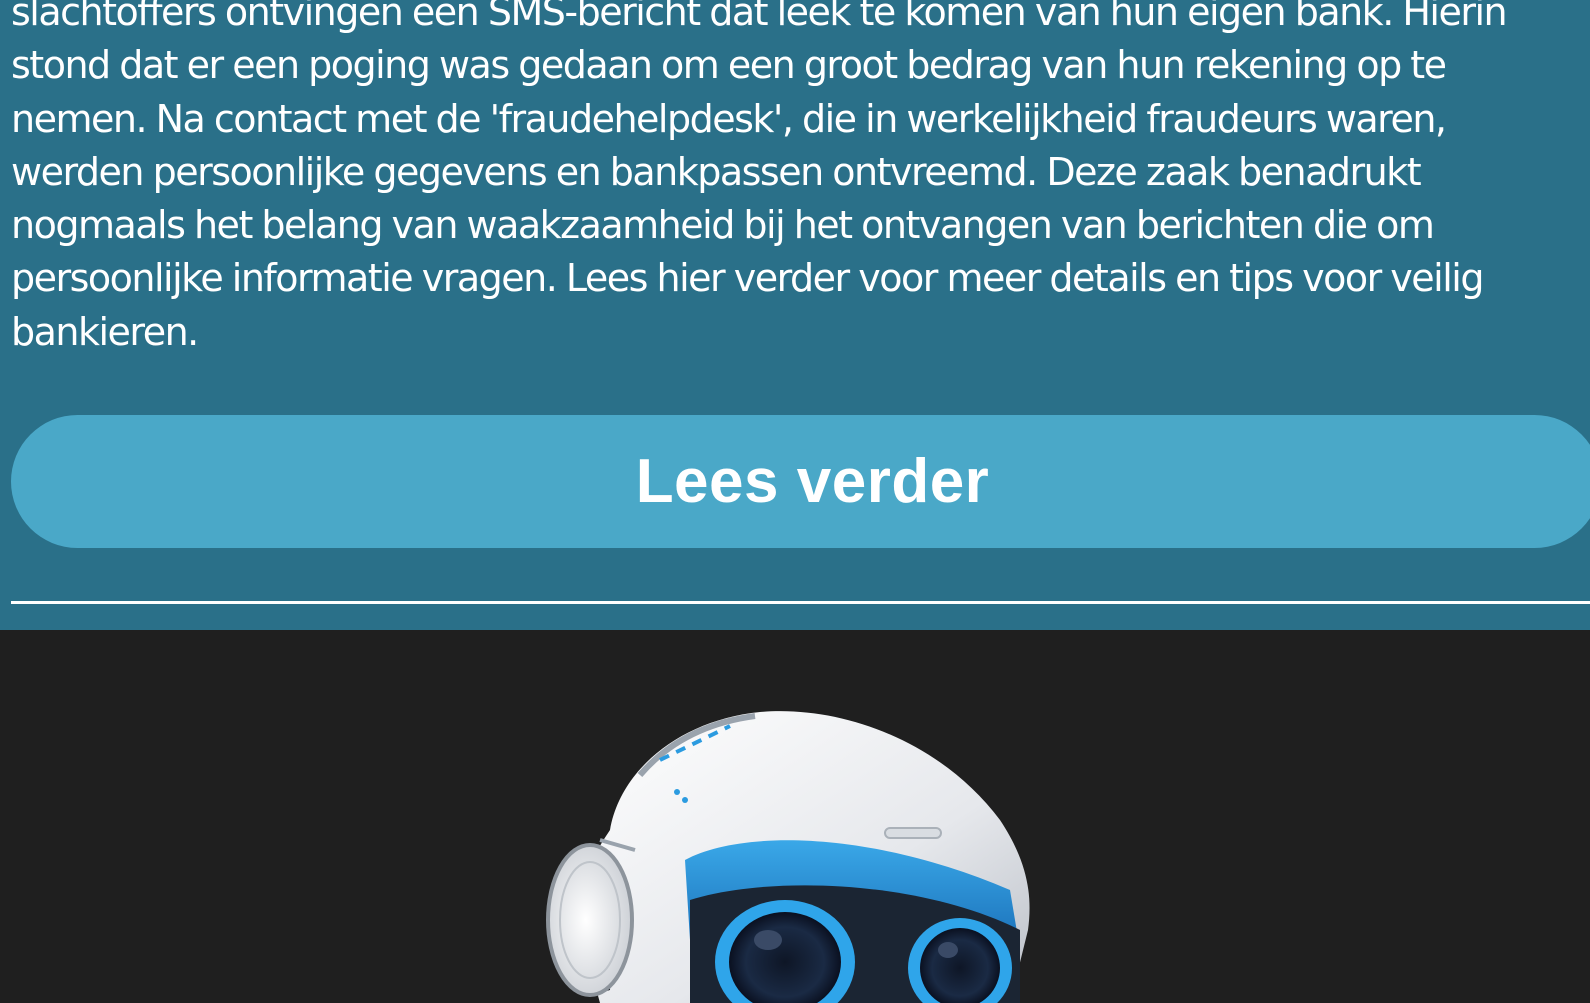 The width and height of the screenshot is (1590, 1003). I want to click on read-more-button: Lees verder, so click(800, 481).